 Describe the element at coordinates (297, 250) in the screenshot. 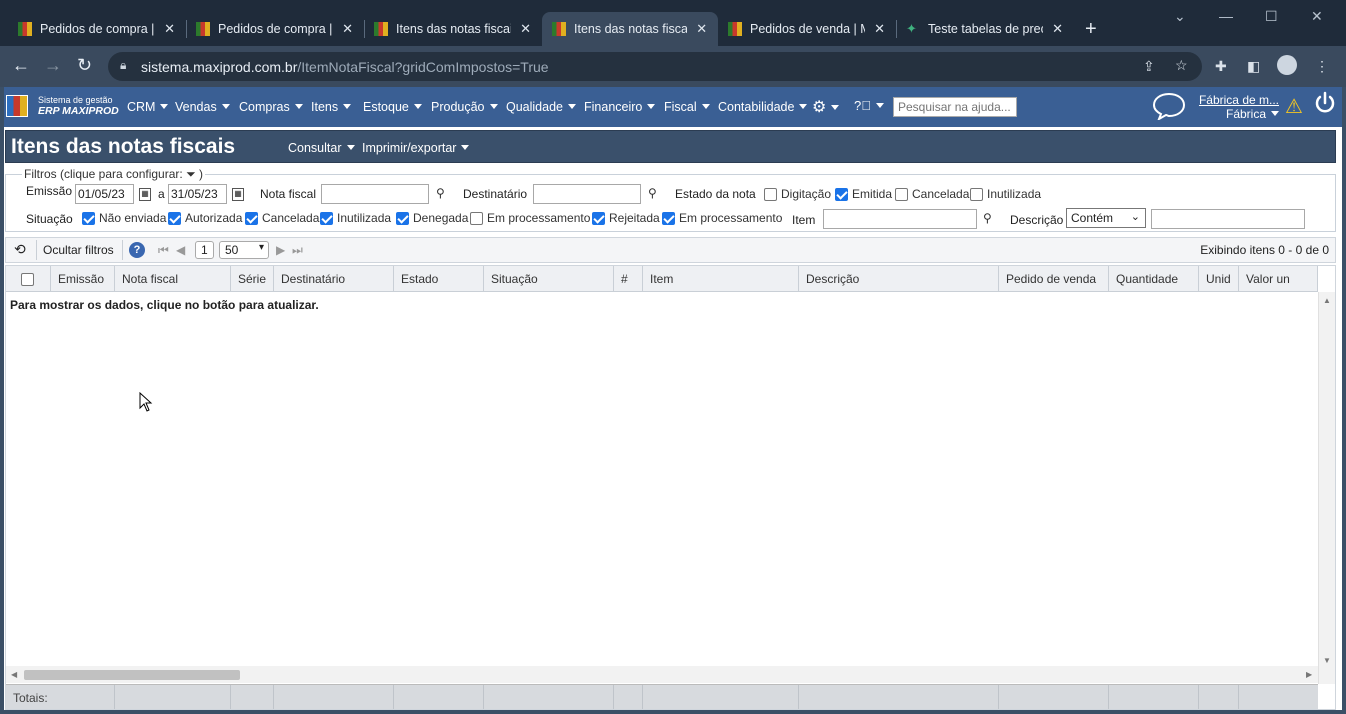

I see `last-page-icon: ⏭` at that location.